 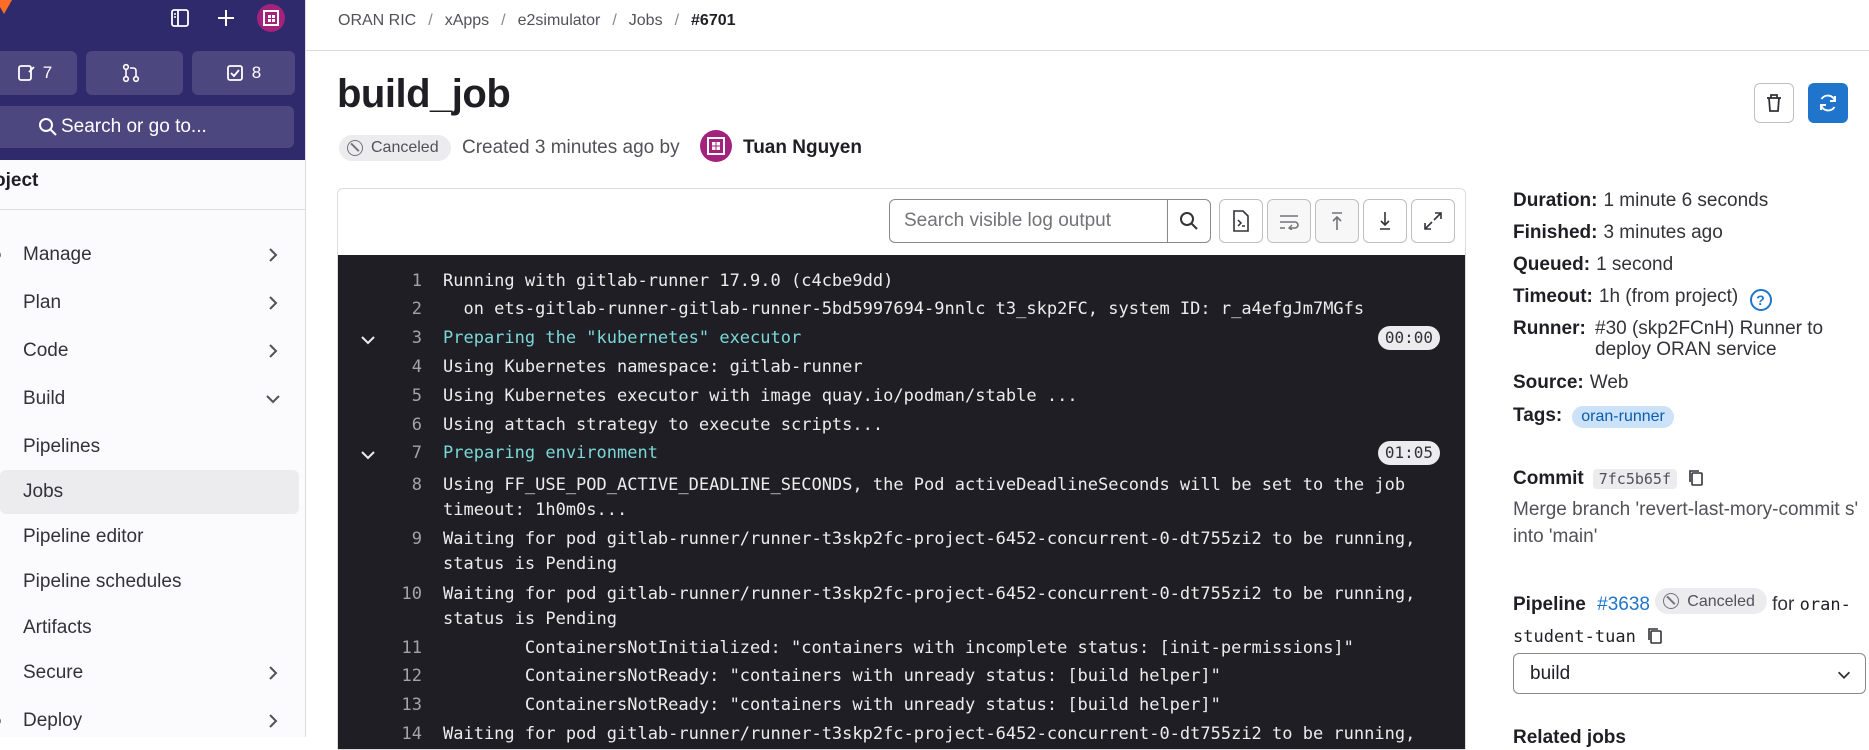 I want to click on todos-counter-button: 8, so click(x=243, y=73).